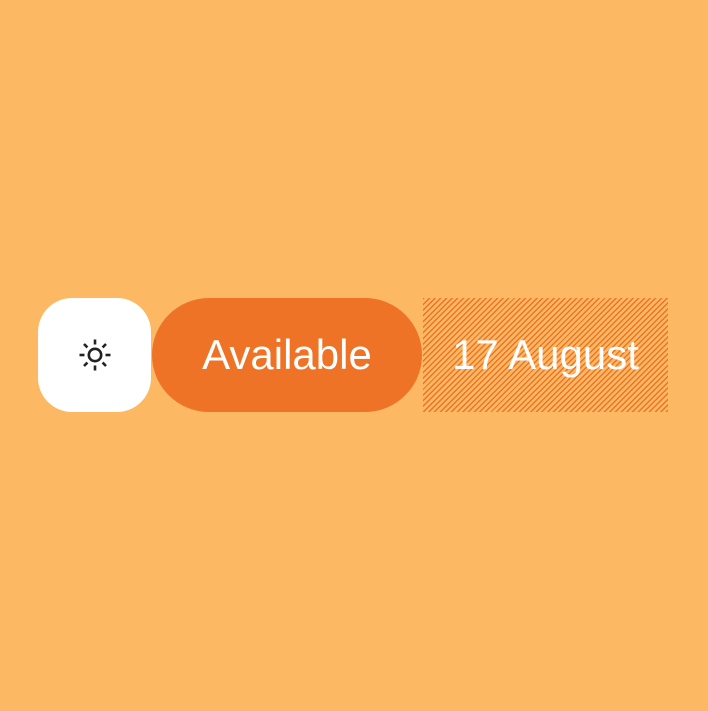 The image size is (708, 711). I want to click on availability-status-label: Available, so click(287, 354).